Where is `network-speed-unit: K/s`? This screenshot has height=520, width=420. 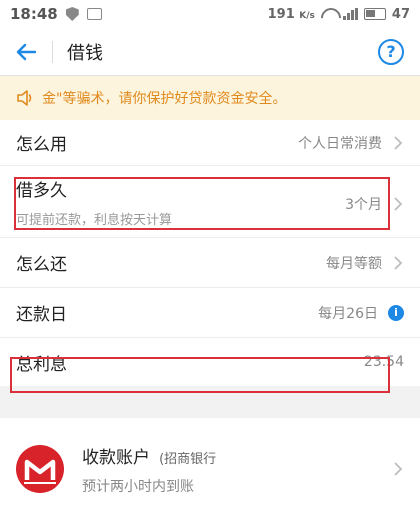 network-speed-unit: K/s is located at coordinates (307, 15).